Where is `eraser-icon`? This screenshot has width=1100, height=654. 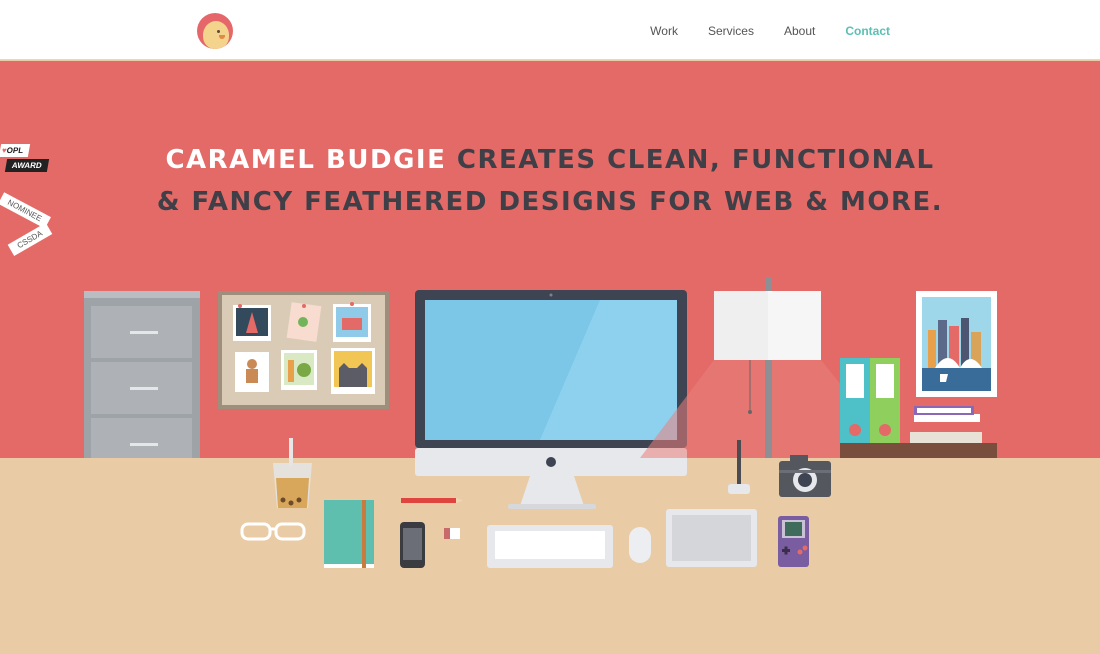
eraser-icon is located at coordinates (452, 533).